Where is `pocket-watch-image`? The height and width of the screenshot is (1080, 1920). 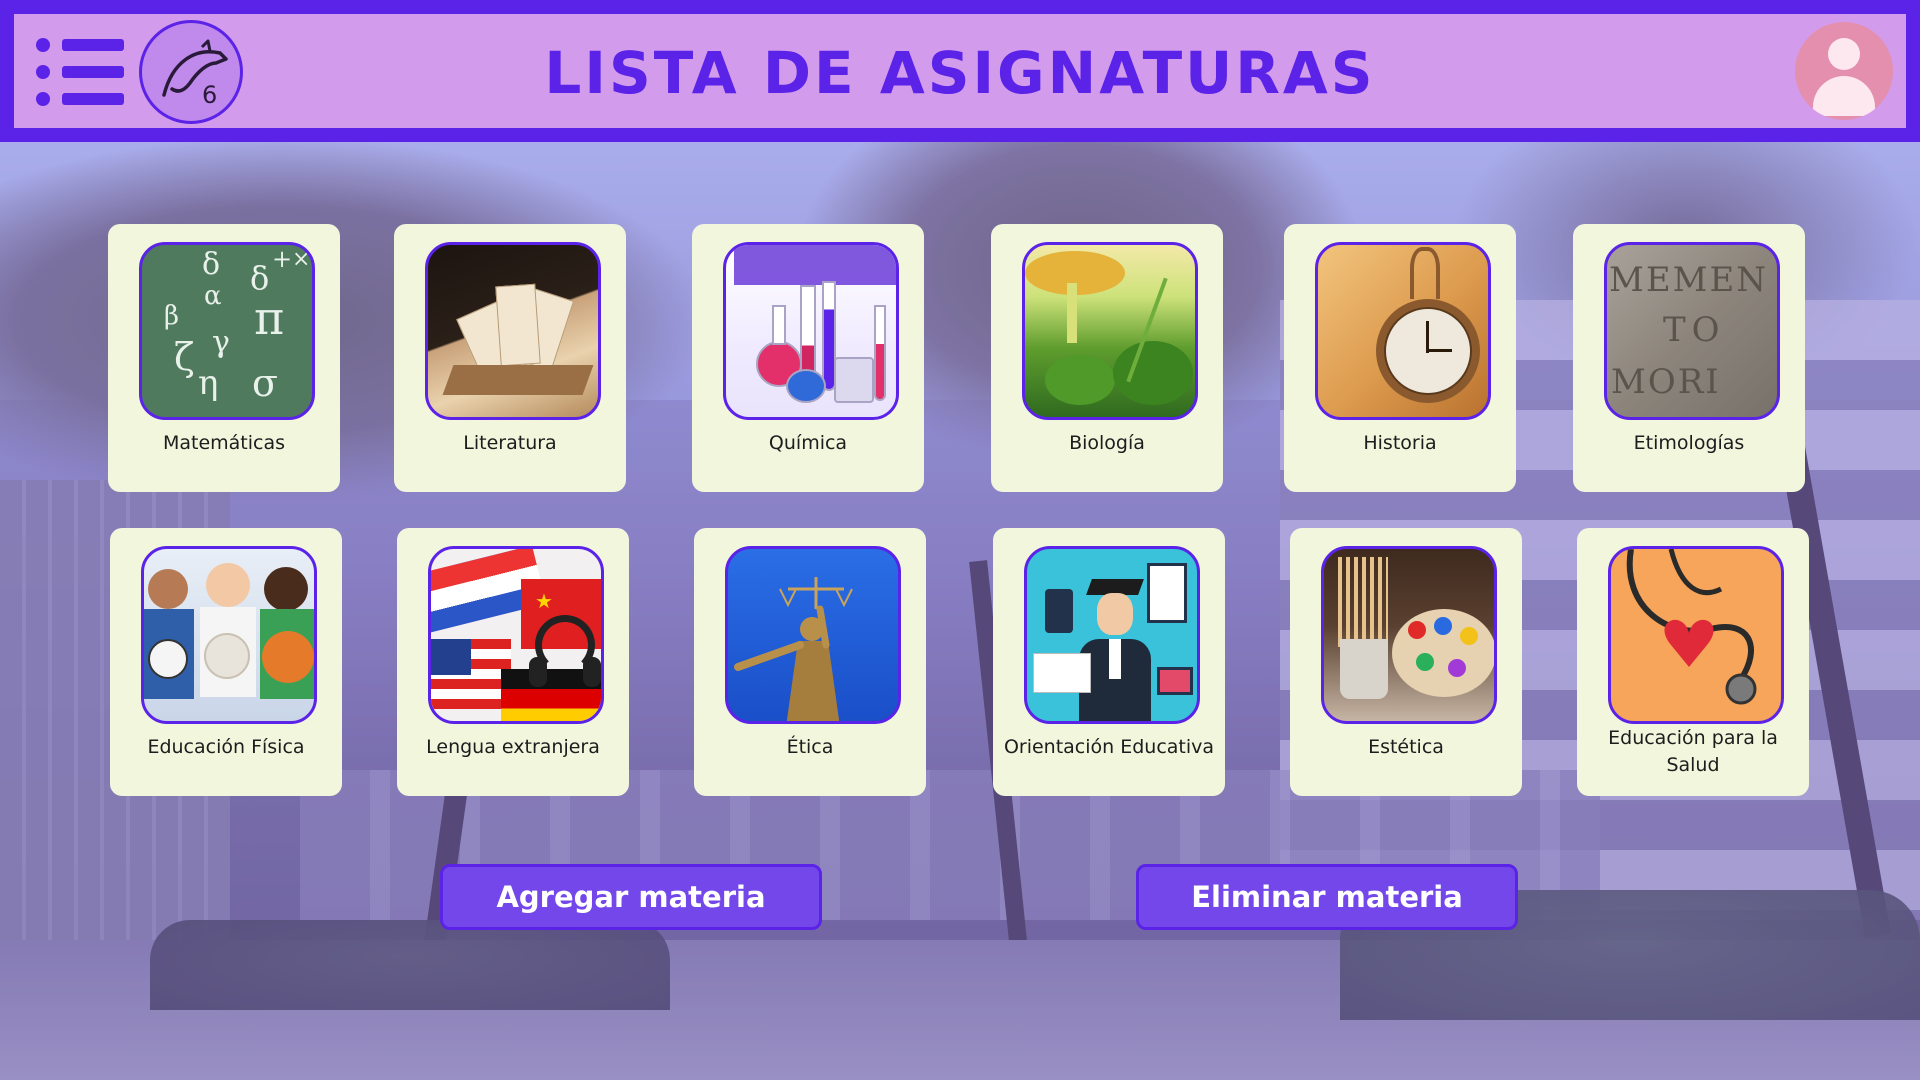
pocket-watch-image is located at coordinates (1403, 331).